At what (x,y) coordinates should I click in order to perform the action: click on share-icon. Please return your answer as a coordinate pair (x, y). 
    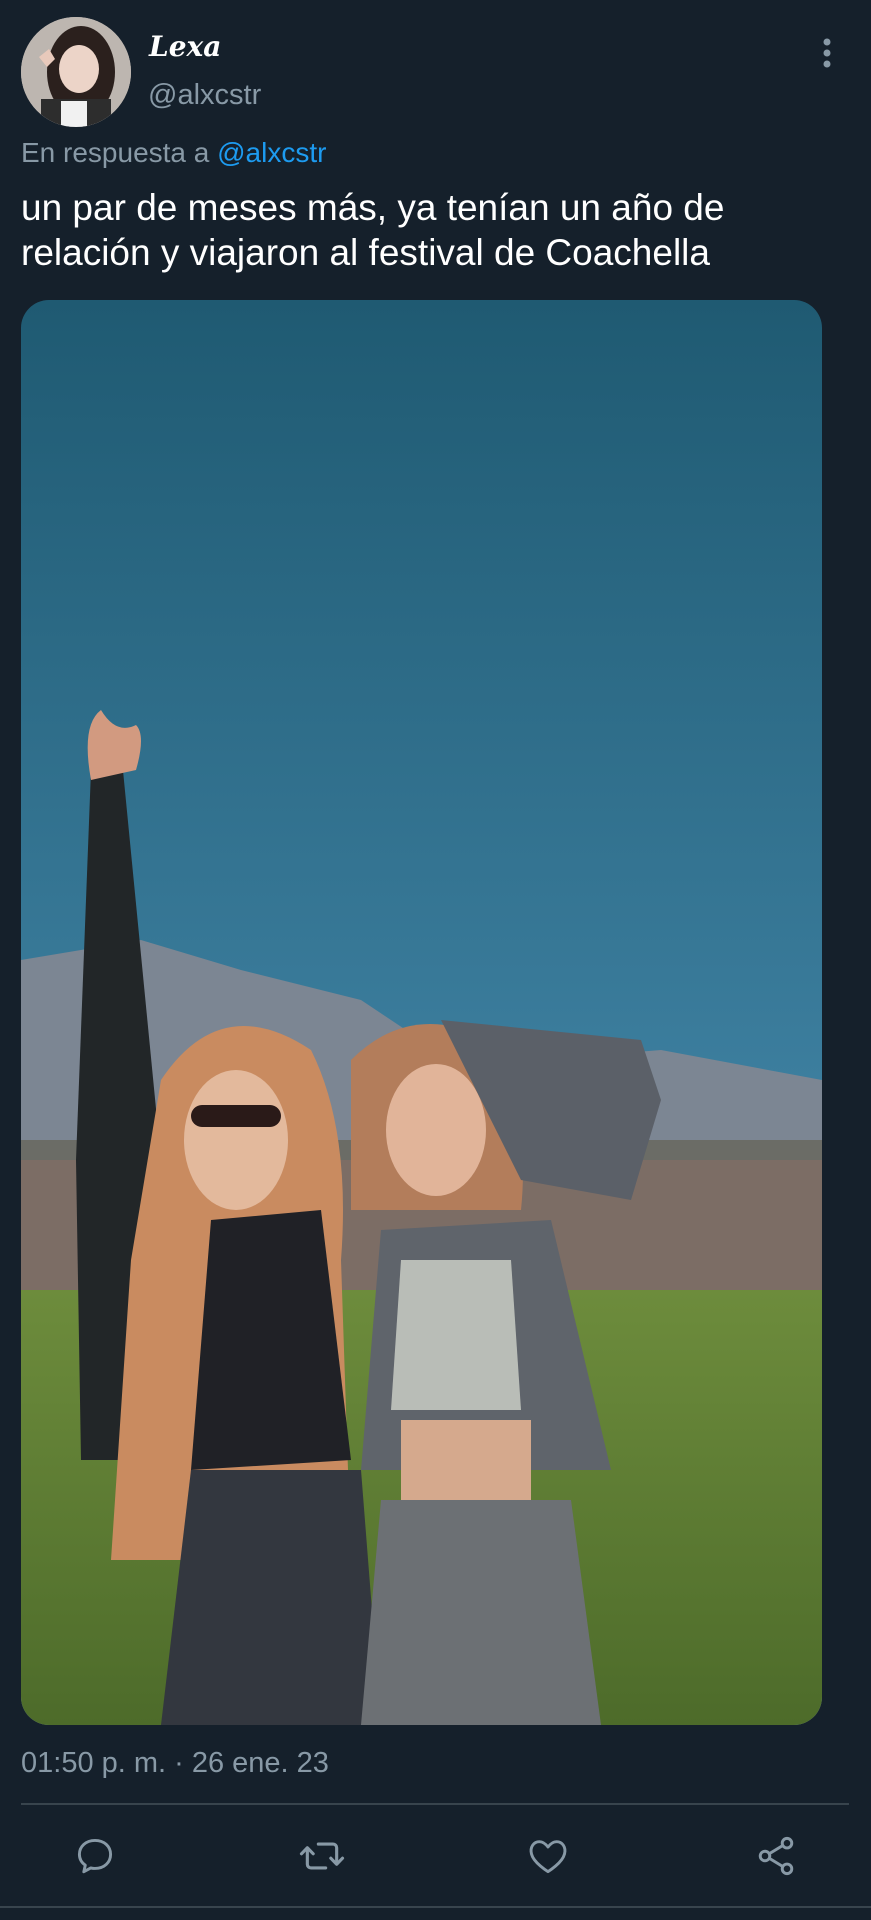
    Looking at the image, I should click on (776, 1856).